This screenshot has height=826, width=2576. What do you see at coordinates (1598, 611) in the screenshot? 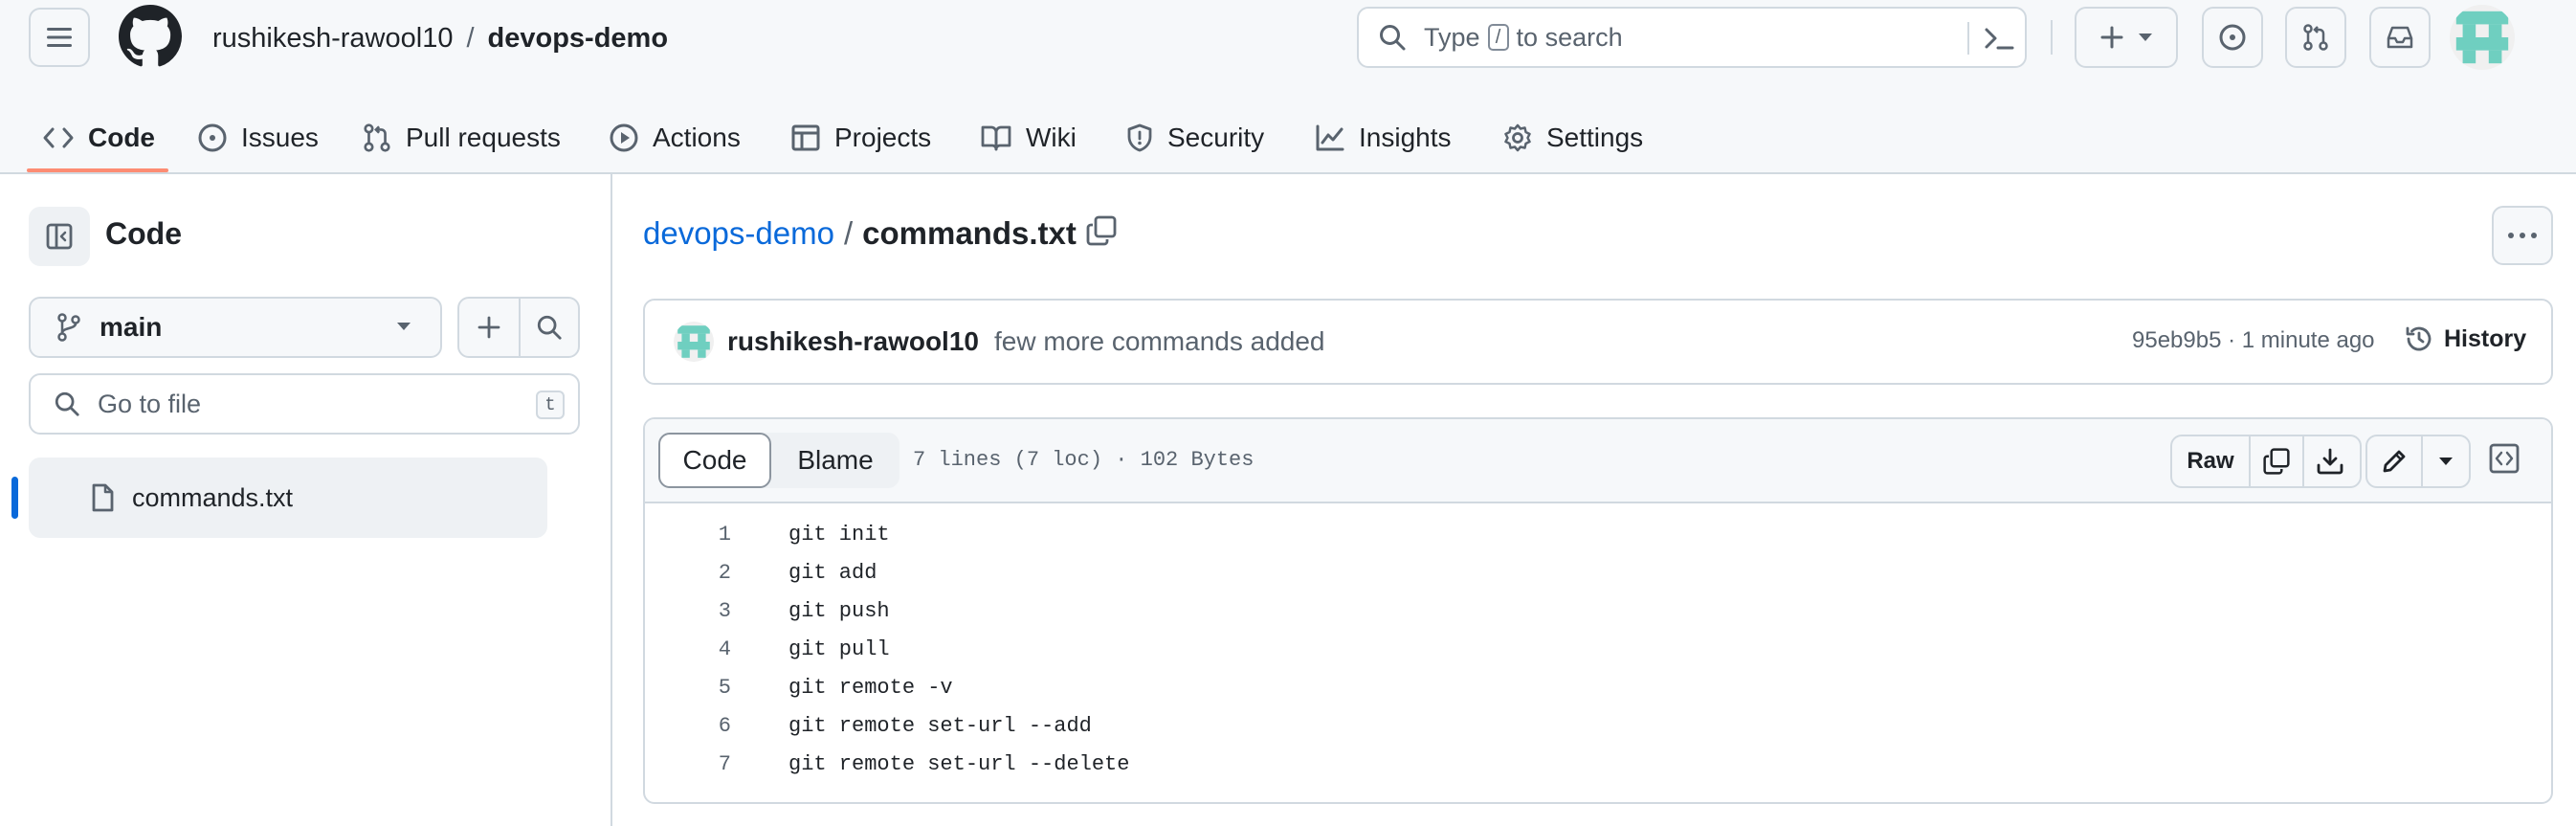
I see `code-line: 3 git push` at bounding box center [1598, 611].